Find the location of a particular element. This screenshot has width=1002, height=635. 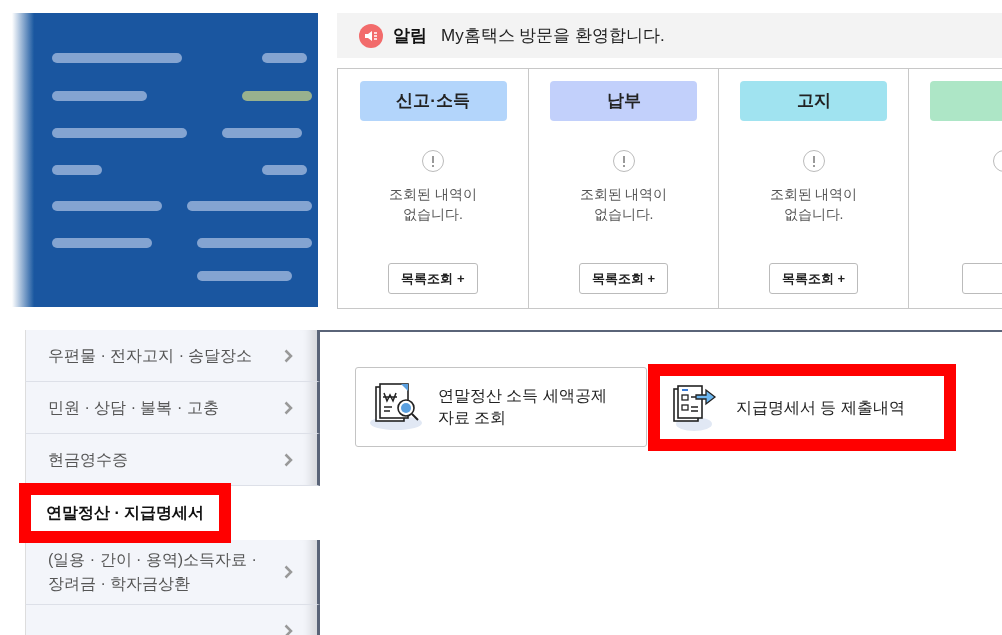

document-search-icon is located at coordinates (396, 407).